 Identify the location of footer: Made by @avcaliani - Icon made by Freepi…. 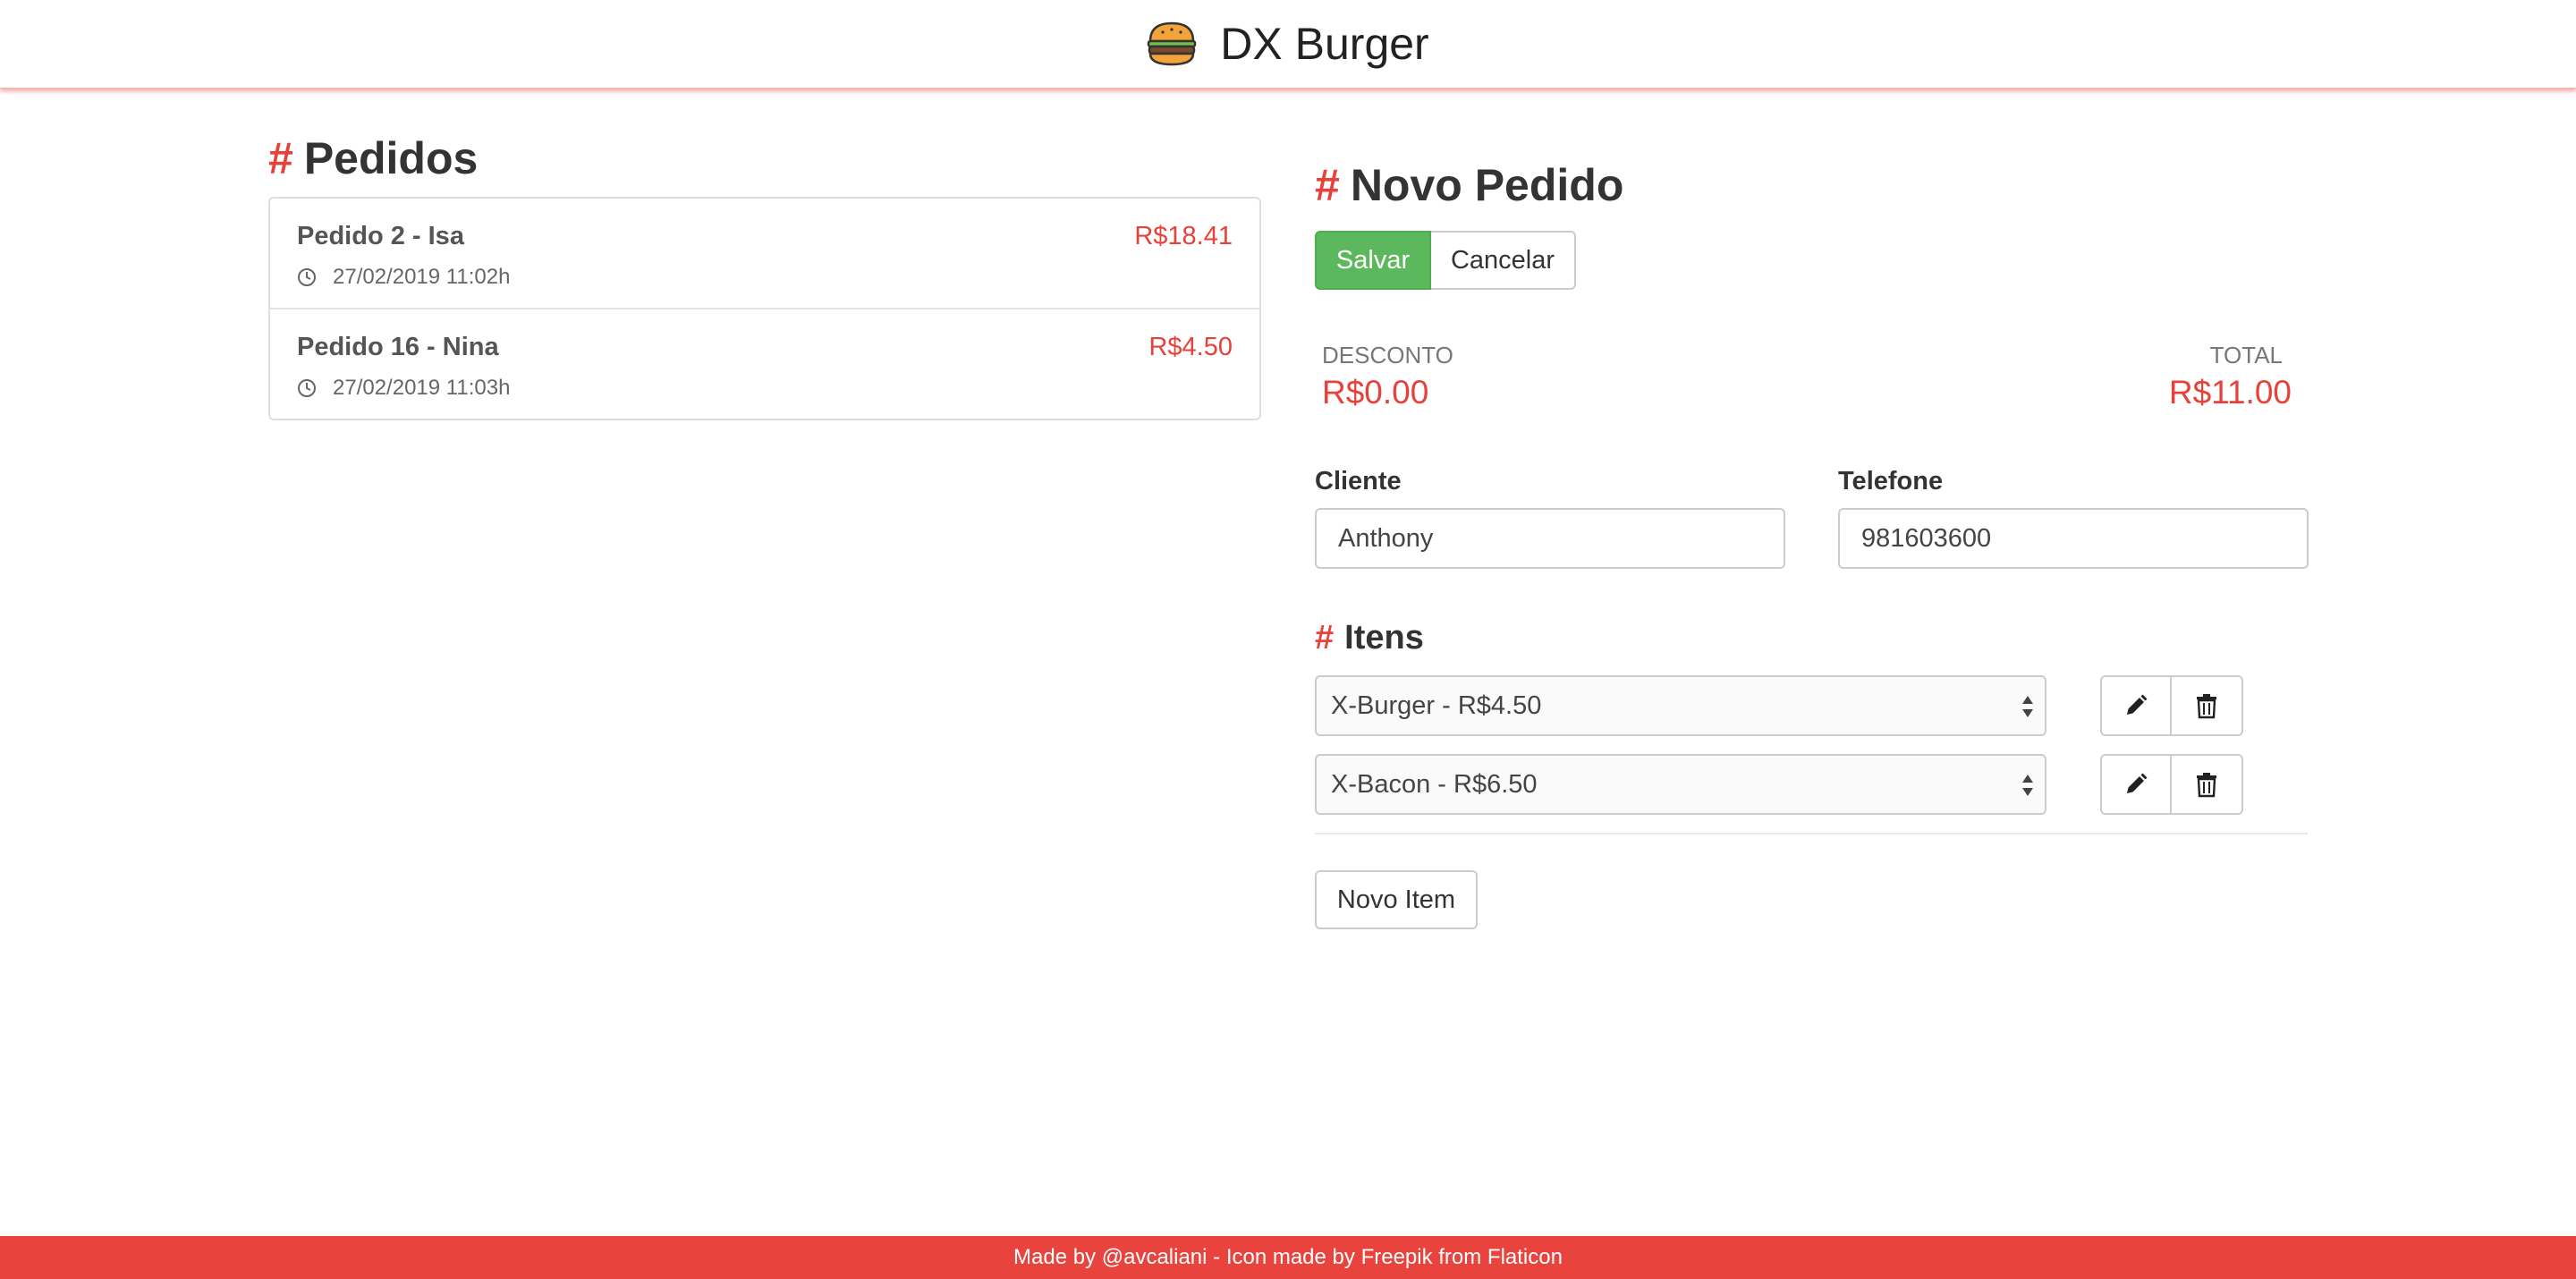
(1288, 1257).